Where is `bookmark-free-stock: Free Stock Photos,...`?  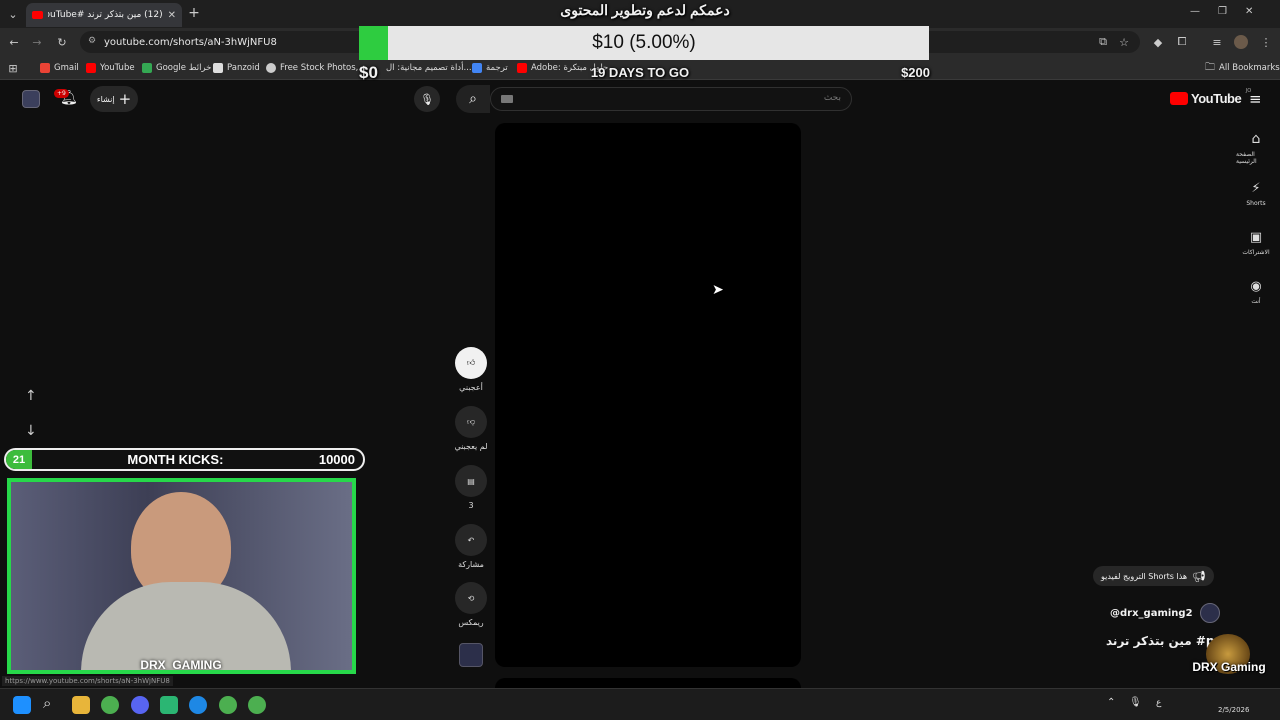 bookmark-free-stock: Free Stock Photos,... is located at coordinates (316, 68).